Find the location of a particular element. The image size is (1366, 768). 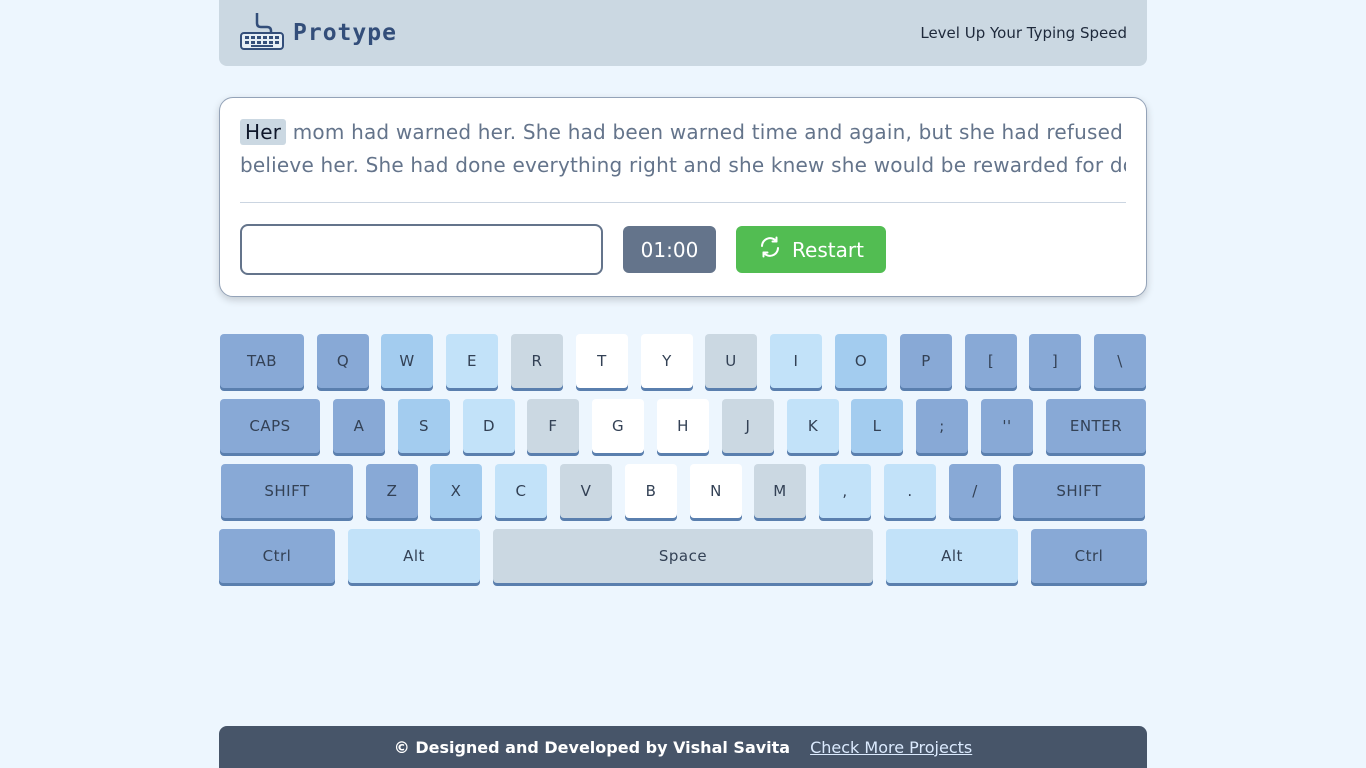

divider is located at coordinates (683, 202).